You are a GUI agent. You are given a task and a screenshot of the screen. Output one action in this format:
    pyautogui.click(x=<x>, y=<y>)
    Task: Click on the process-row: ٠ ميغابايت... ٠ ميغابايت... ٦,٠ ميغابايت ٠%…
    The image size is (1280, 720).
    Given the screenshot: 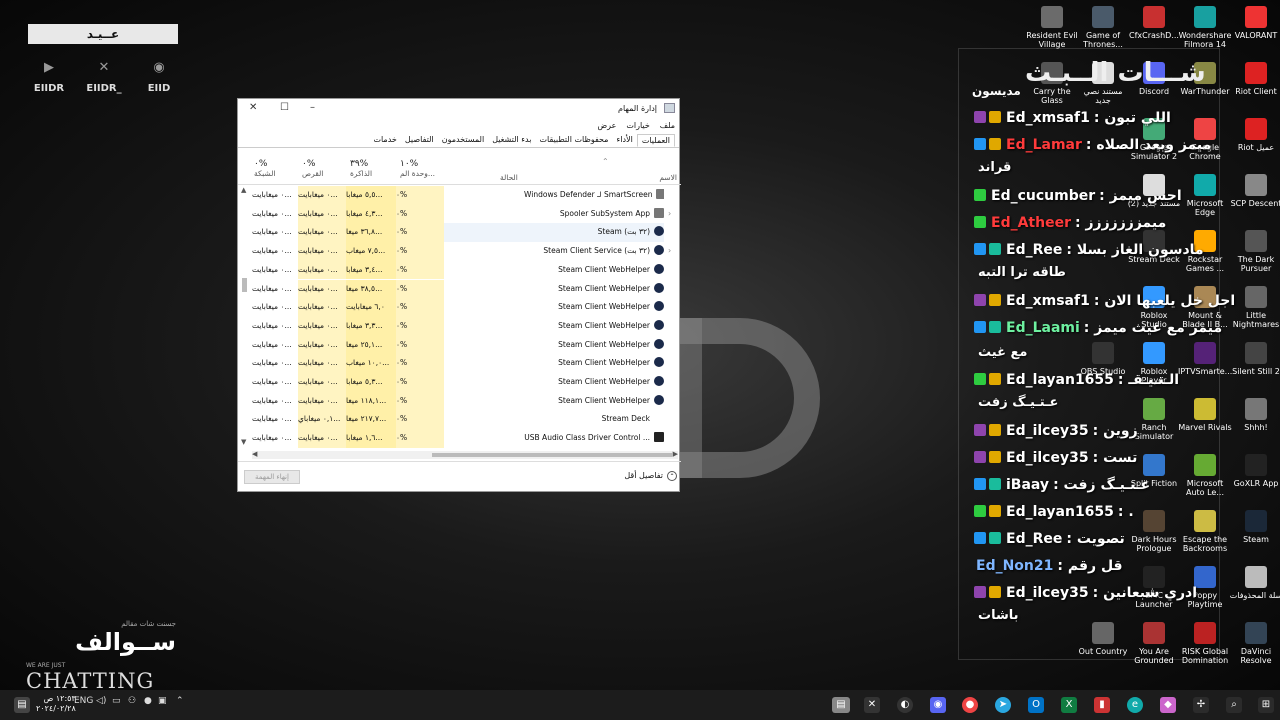 What is the action you would take?
    pyautogui.click(x=459, y=307)
    